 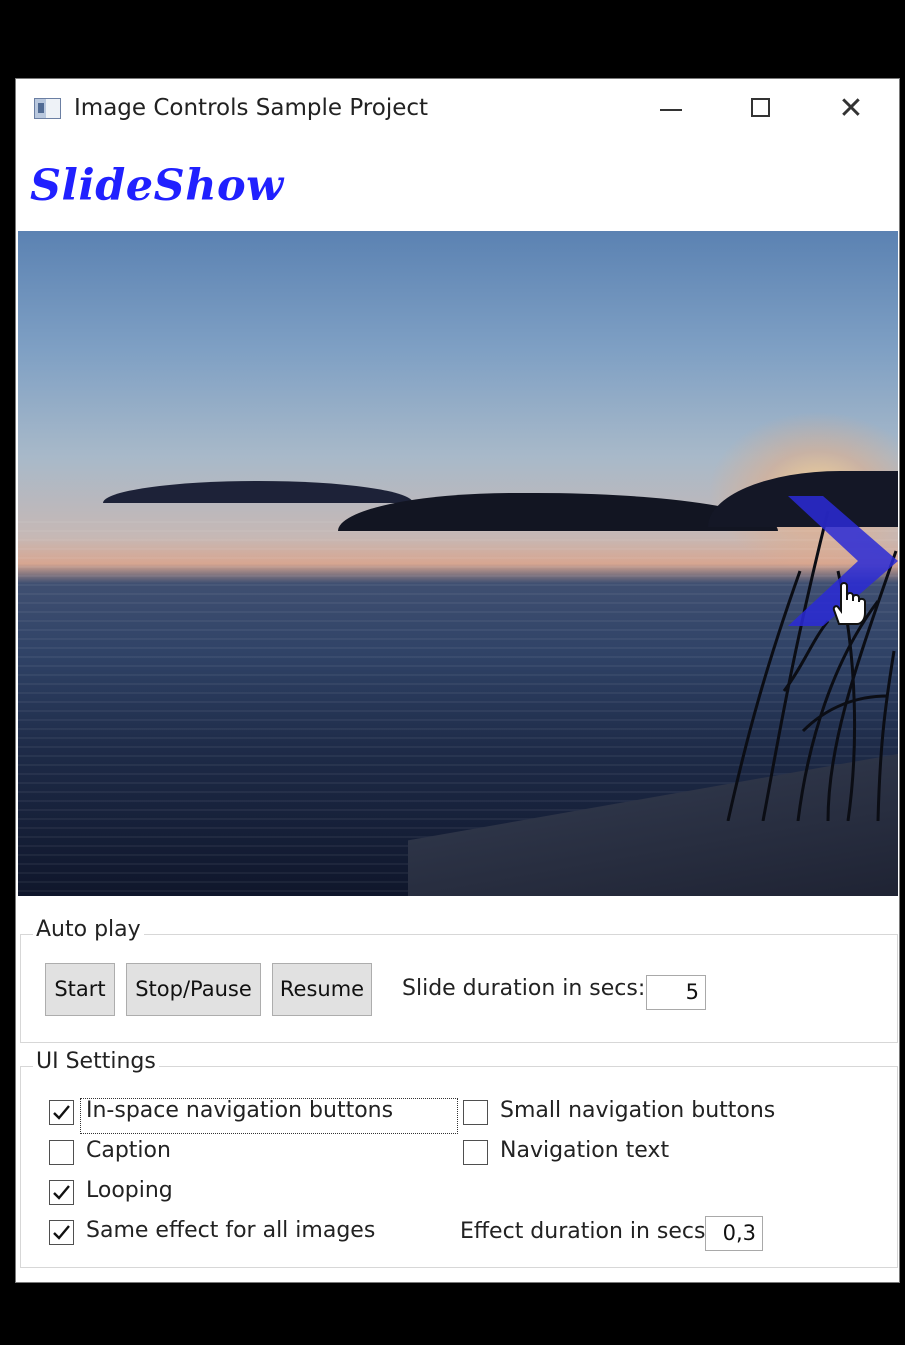 I want to click on looping-checkbox, so click(x=61, y=1192).